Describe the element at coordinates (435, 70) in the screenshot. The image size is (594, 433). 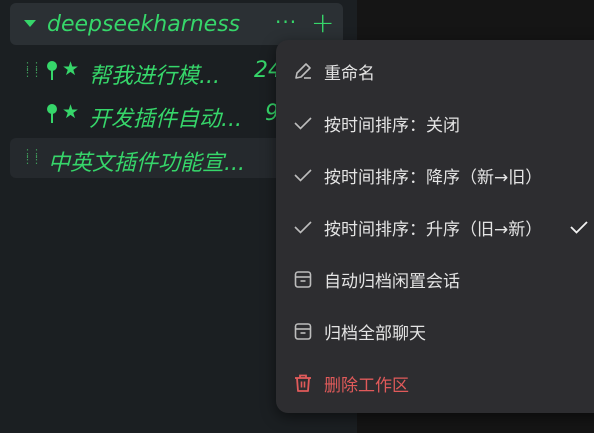
I see `menu-item-rename: 重命名` at that location.